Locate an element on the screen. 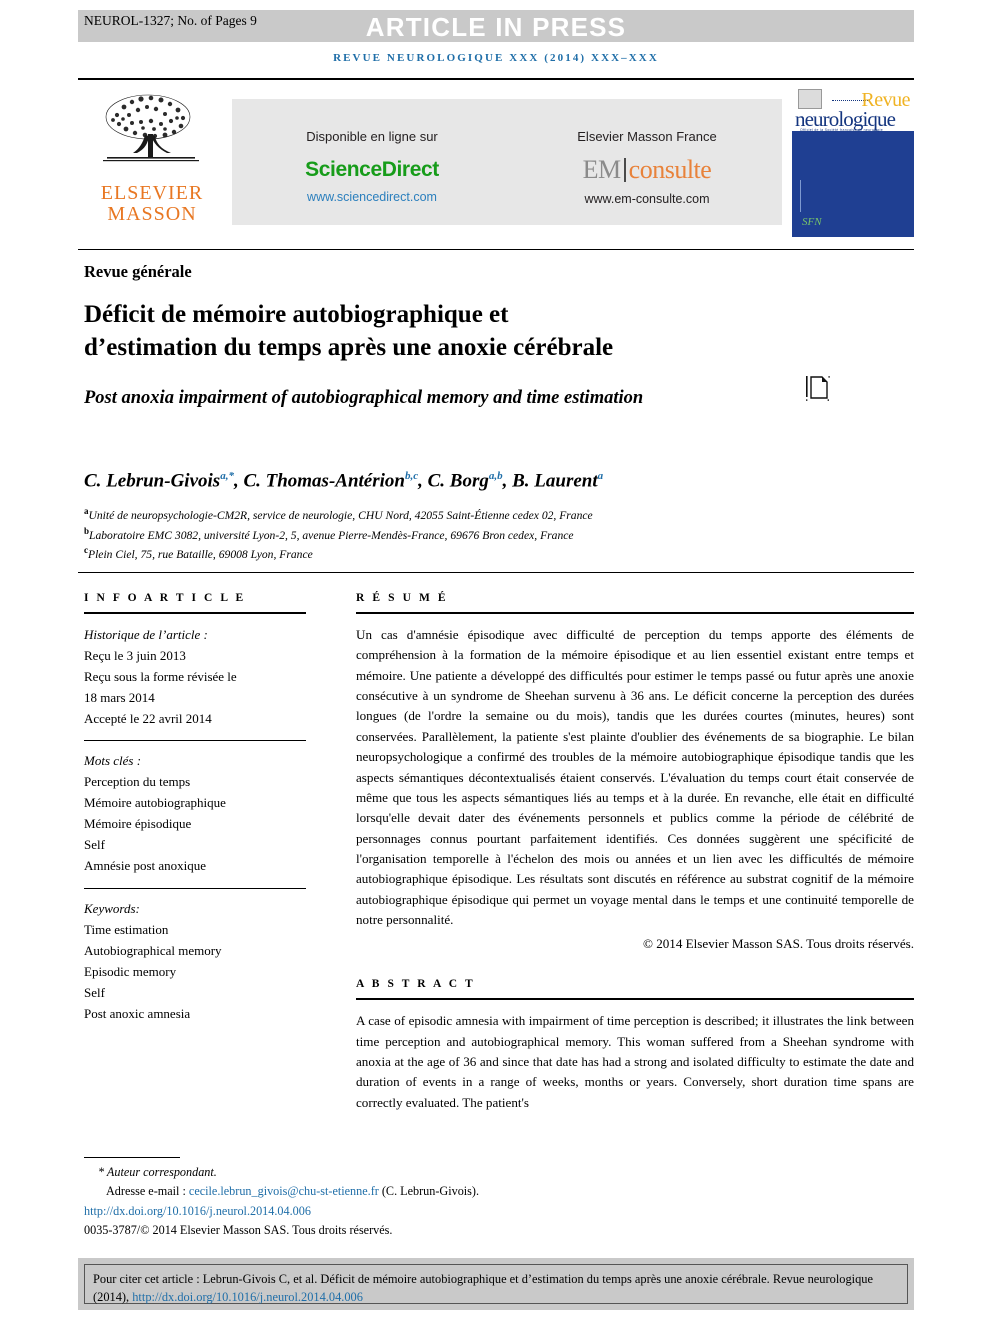  sciencedirect-url: www.sciencedirect.com is located at coordinates (372, 197).